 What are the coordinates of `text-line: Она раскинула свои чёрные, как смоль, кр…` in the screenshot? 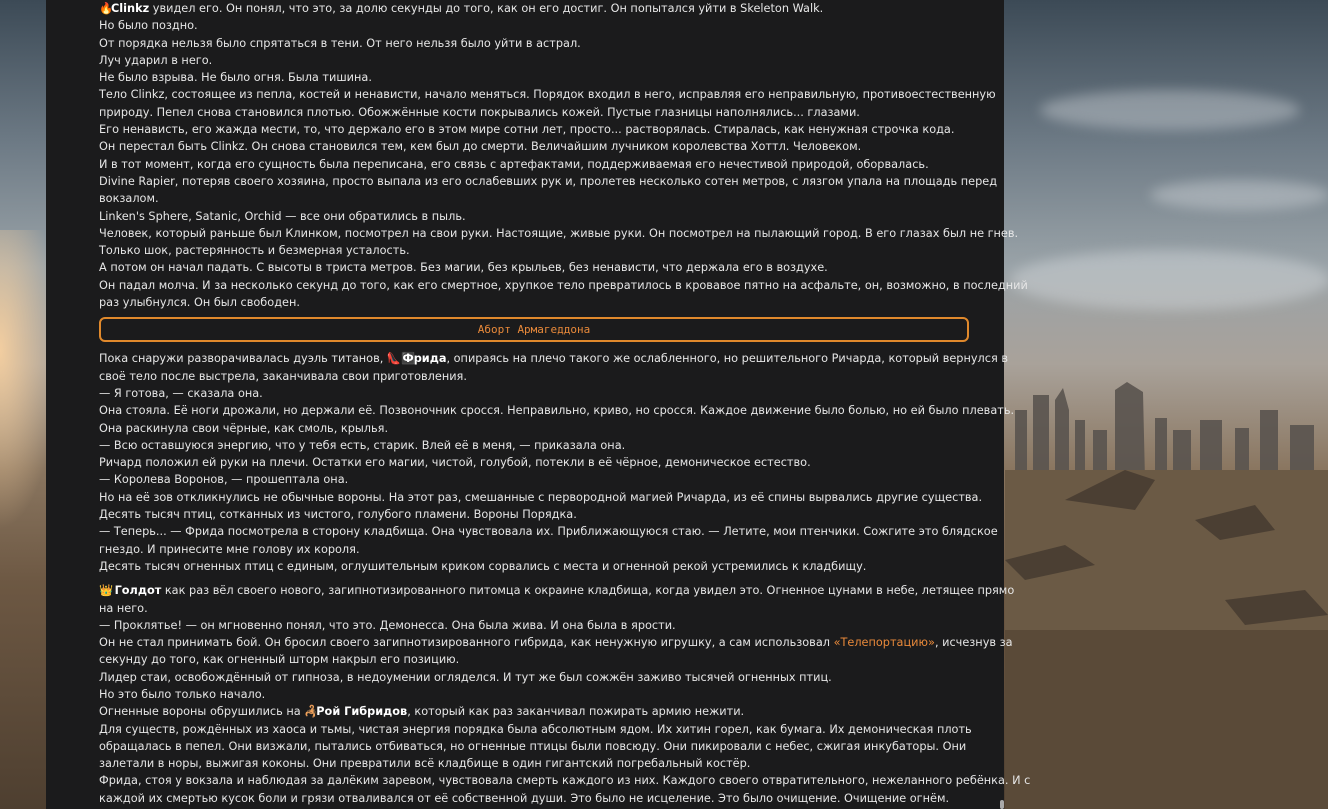 It's located at (244, 428).